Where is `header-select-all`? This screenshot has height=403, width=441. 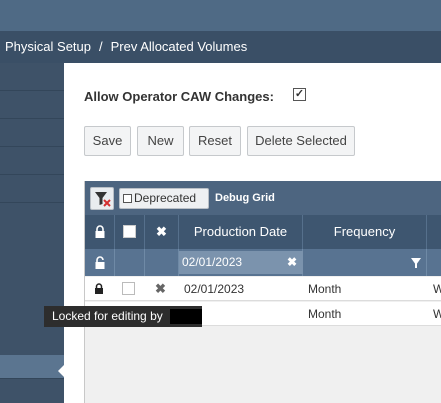
header-select-all is located at coordinates (130, 232).